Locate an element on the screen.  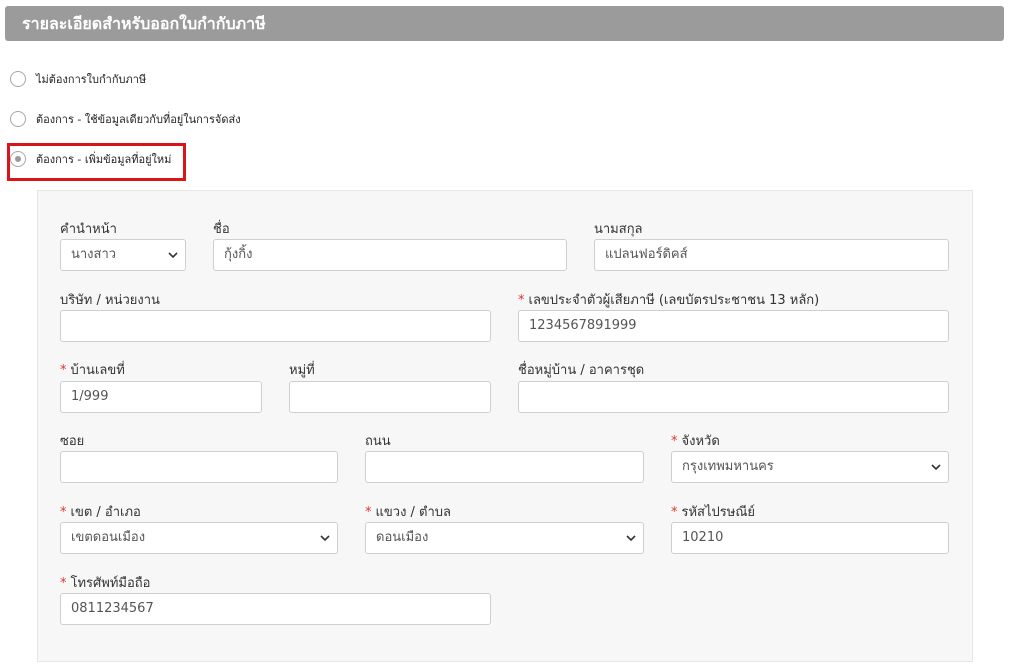
last-name-label: นามสกุล is located at coordinates (618, 229).